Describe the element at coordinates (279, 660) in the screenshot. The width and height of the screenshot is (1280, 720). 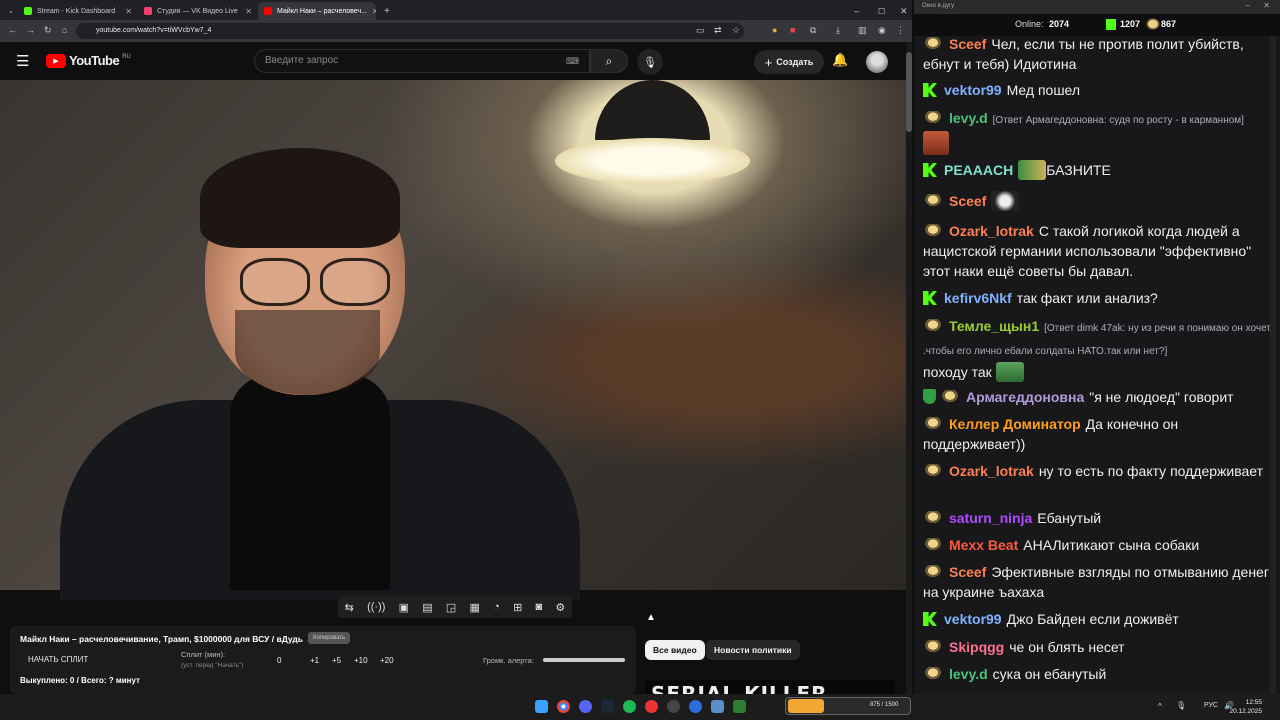
I see `split-value-input: 0` at that location.